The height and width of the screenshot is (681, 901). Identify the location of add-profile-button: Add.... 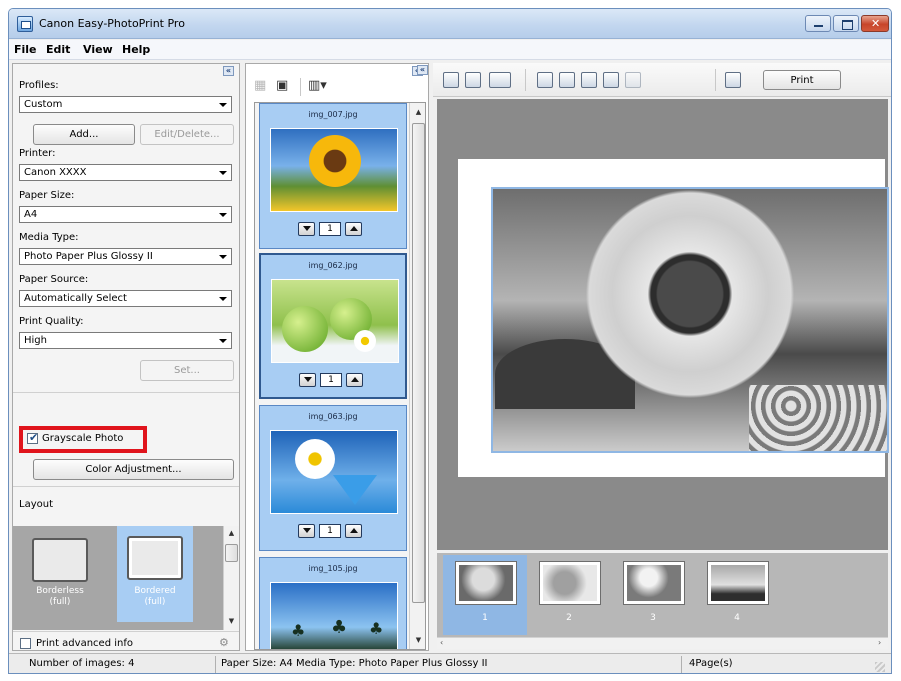
(84, 134).